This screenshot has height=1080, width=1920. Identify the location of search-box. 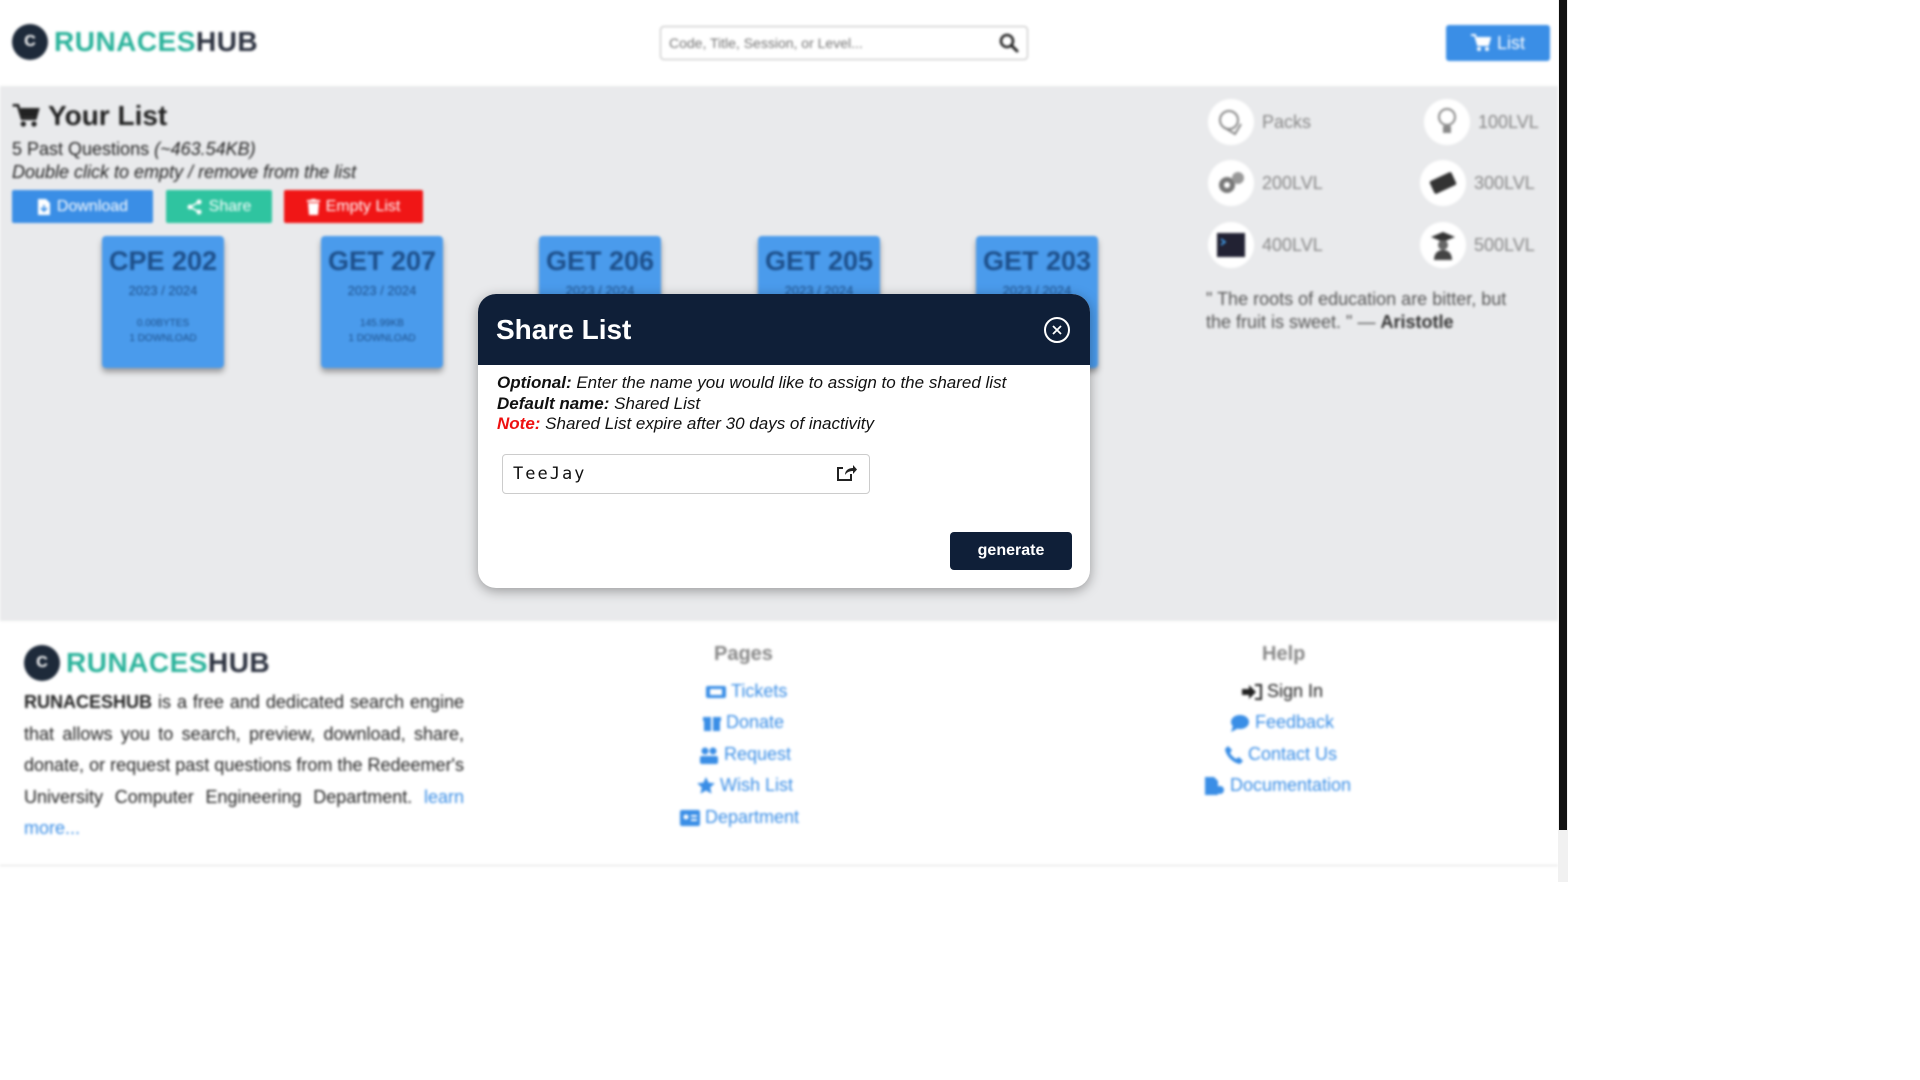
(844, 43).